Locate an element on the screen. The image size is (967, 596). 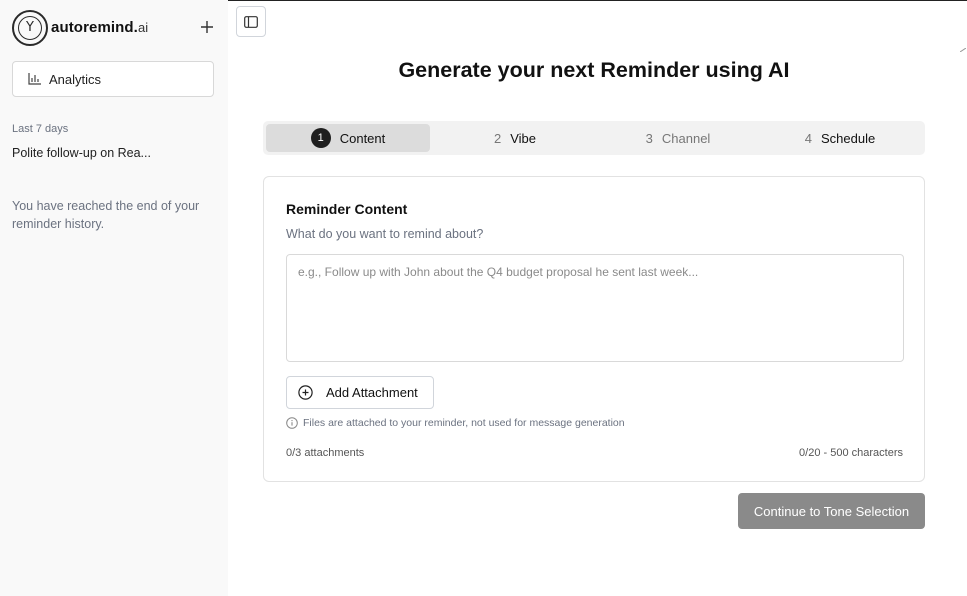
history-section-label: Last 7 days is located at coordinates (40, 129).